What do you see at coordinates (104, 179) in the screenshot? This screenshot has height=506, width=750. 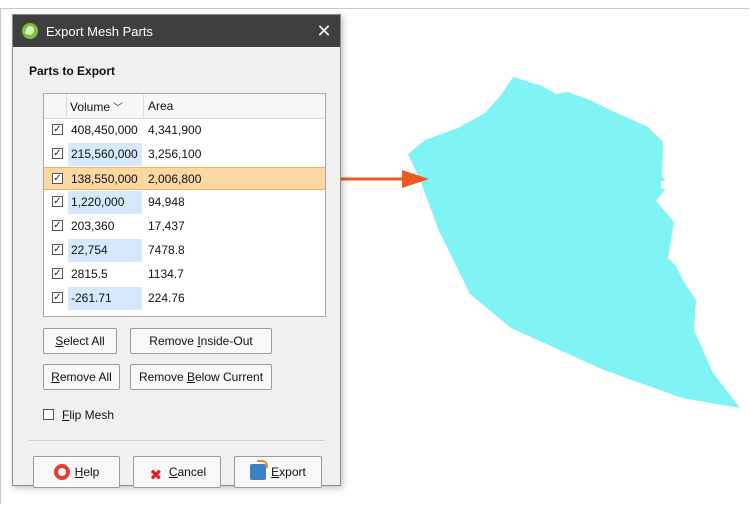 I see `volume-cell: 138,550,000` at bounding box center [104, 179].